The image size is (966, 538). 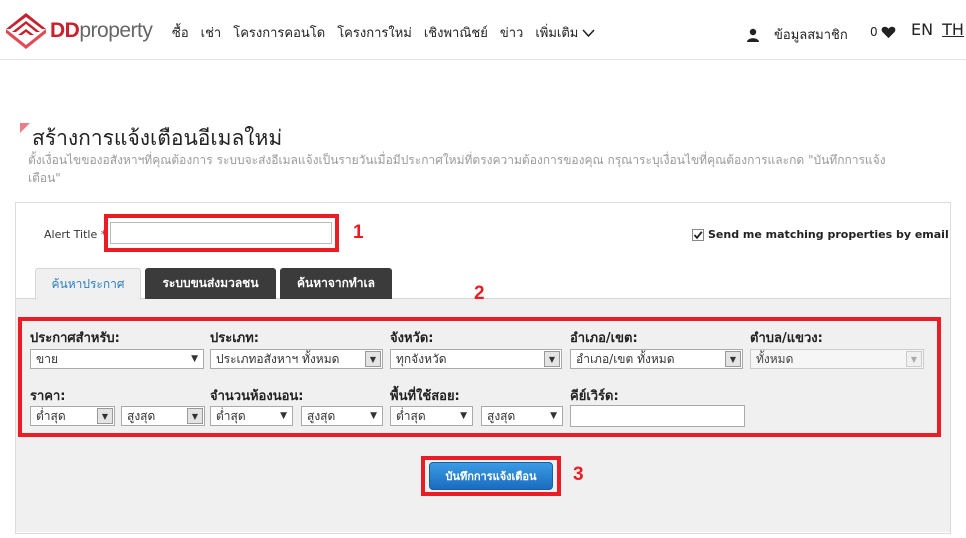 What do you see at coordinates (753, 35) in the screenshot?
I see `user-icon` at bounding box center [753, 35].